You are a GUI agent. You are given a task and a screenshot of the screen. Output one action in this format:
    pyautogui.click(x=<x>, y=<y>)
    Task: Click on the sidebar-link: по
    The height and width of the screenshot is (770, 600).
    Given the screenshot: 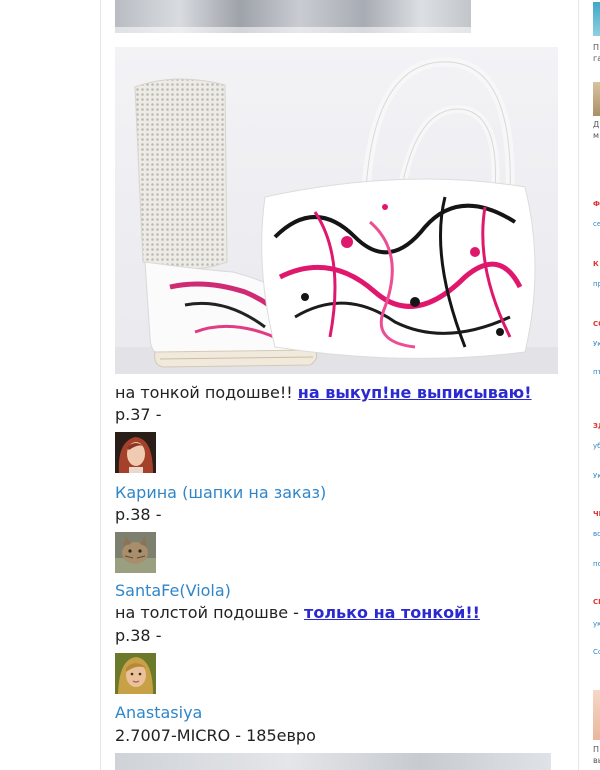 What is the action you would take?
    pyautogui.click(x=596, y=564)
    